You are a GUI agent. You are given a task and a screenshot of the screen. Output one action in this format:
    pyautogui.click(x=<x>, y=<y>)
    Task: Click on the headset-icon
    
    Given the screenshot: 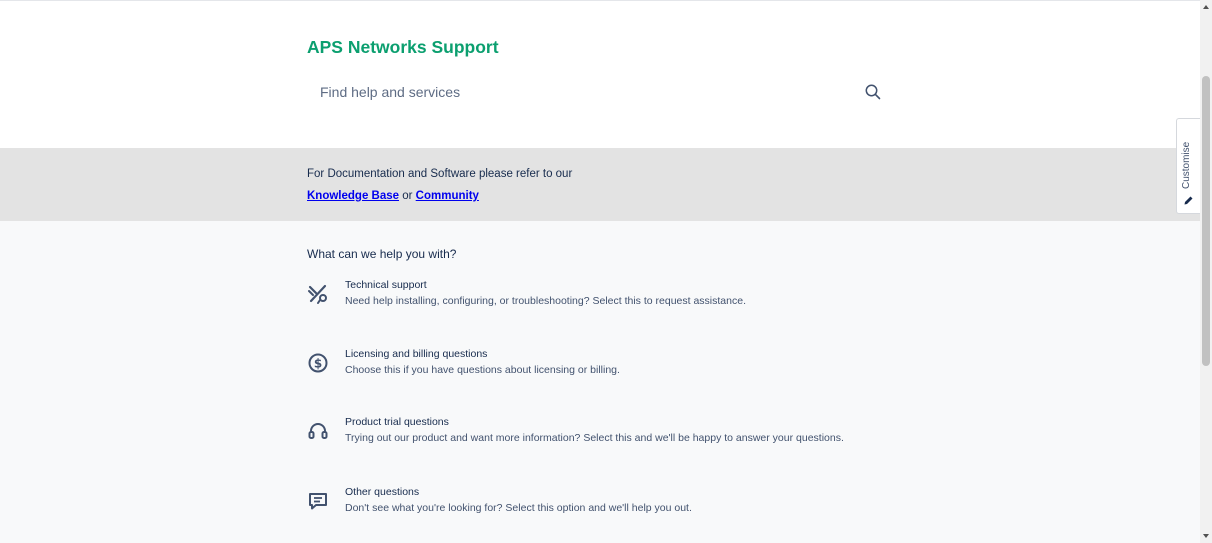 What is the action you would take?
    pyautogui.click(x=318, y=431)
    